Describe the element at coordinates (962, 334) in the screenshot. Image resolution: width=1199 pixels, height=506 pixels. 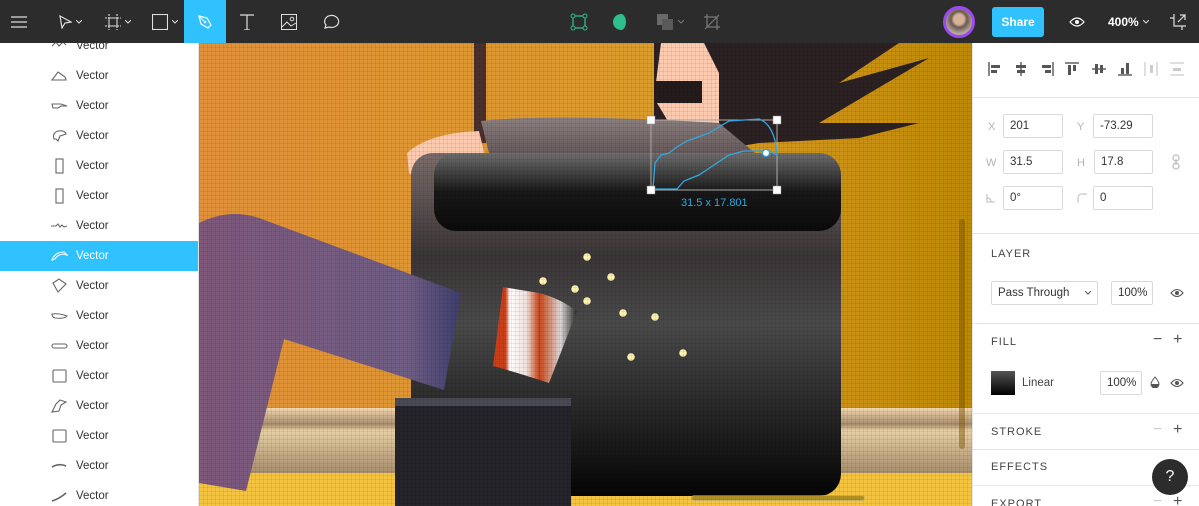
I see `vertical-scrollbar` at that location.